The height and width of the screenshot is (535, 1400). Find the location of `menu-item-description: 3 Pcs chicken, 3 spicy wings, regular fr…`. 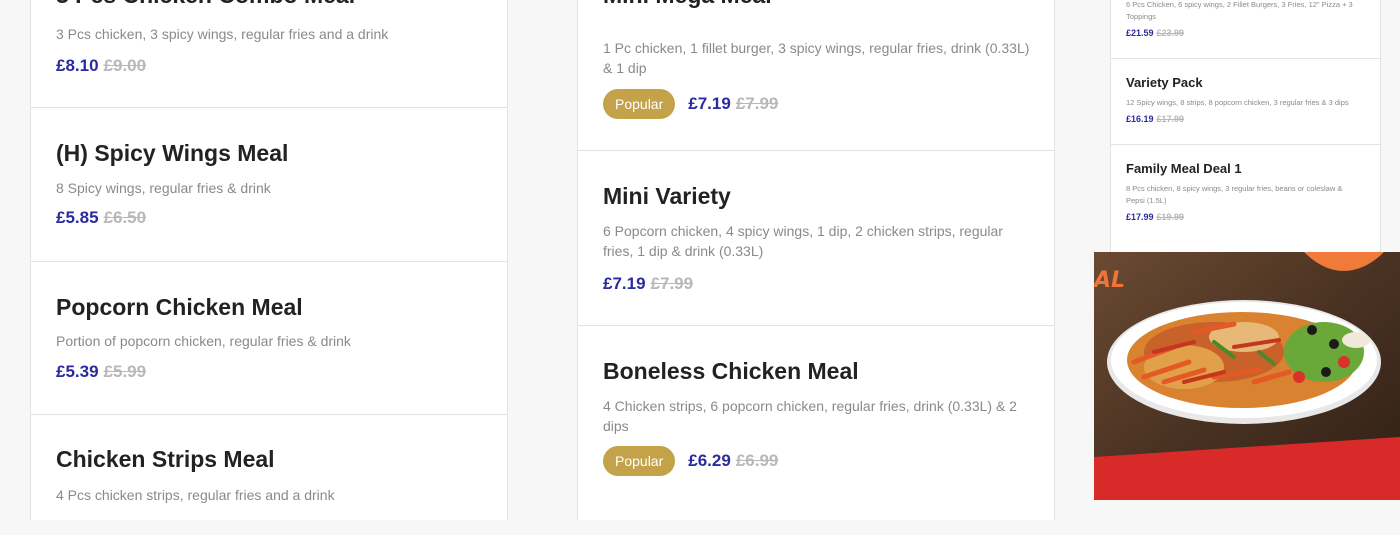

menu-item-description: 3 Pcs chicken, 3 spicy wings, regular fr… is located at coordinates (222, 34).